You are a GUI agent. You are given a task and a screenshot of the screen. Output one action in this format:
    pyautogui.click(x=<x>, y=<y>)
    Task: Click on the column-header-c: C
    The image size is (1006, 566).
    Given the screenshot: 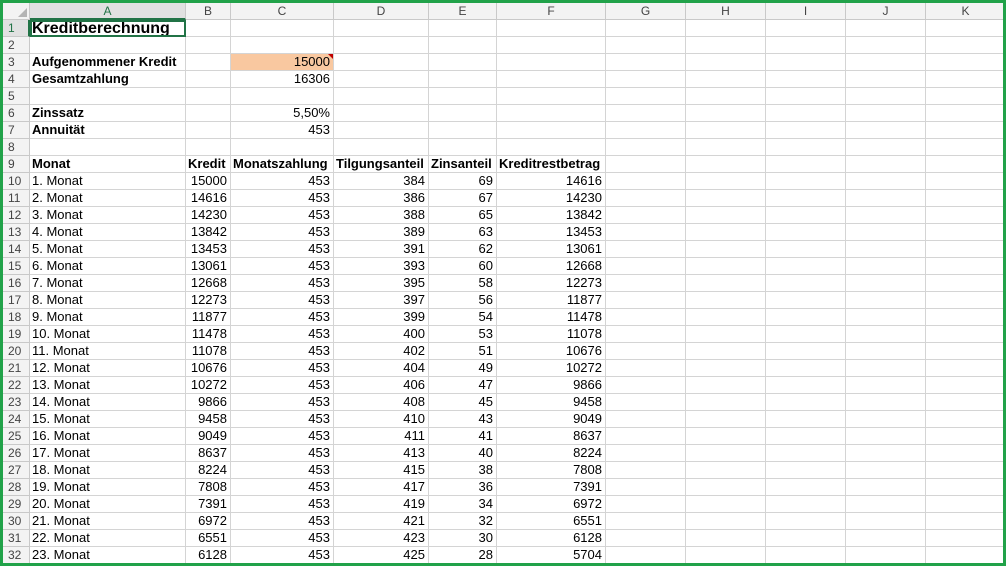 What is the action you would take?
    pyautogui.click(x=282, y=11)
    